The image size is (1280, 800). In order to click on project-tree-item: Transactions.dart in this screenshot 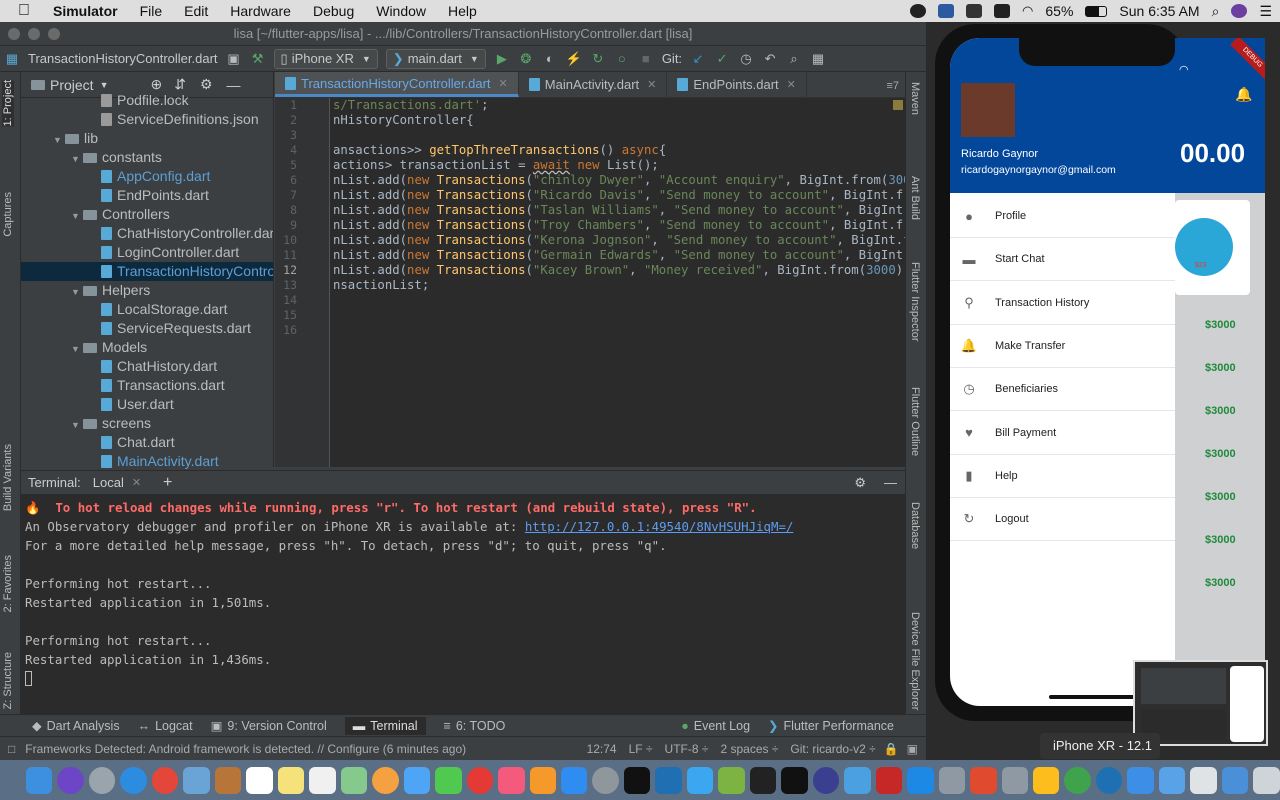, I will do `click(147, 385)`.